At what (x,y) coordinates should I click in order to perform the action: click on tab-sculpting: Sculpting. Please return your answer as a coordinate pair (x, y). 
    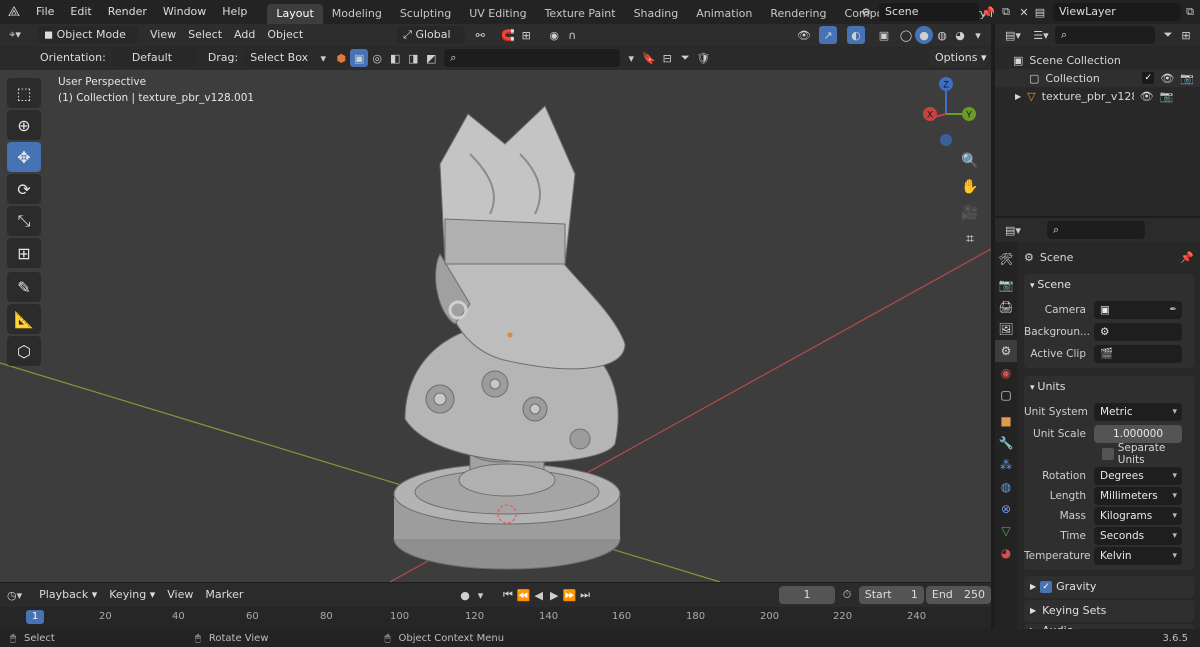
    Looking at the image, I should click on (425, 14).